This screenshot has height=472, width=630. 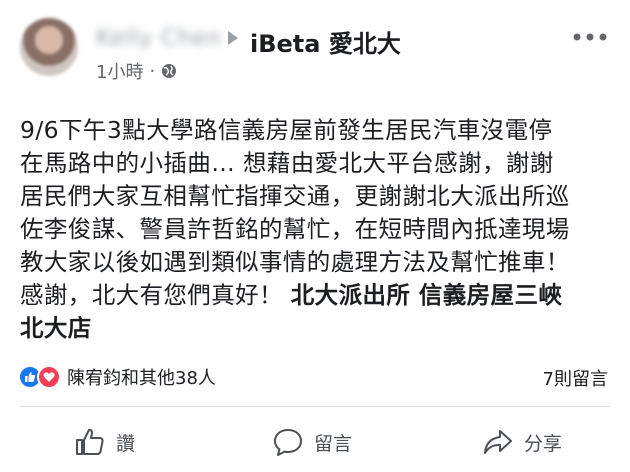 What do you see at coordinates (522, 442) in the screenshot?
I see `share-button: 分享` at bounding box center [522, 442].